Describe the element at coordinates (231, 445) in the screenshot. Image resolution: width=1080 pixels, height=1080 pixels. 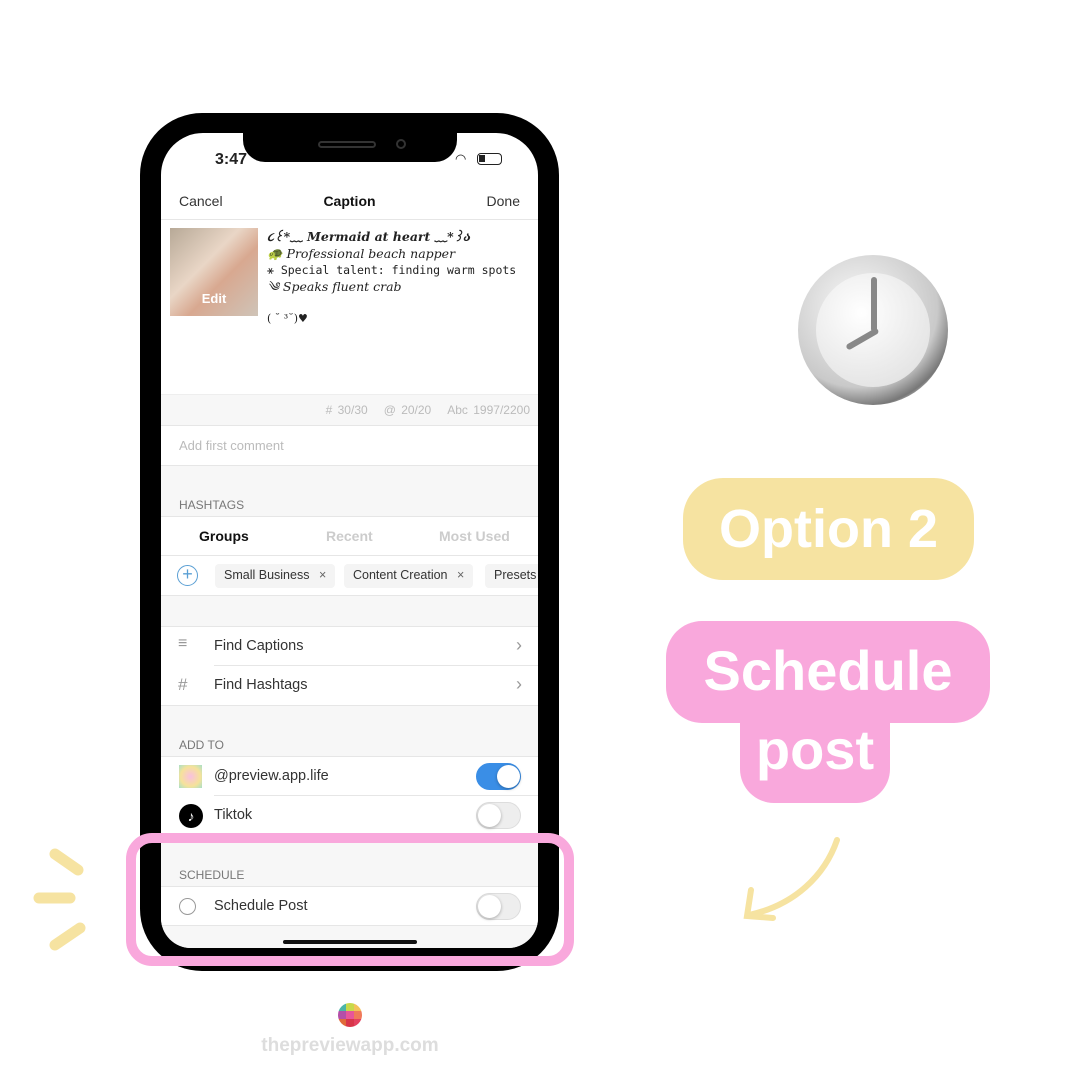
I see `comment-placeholder: Add first comment` at that location.